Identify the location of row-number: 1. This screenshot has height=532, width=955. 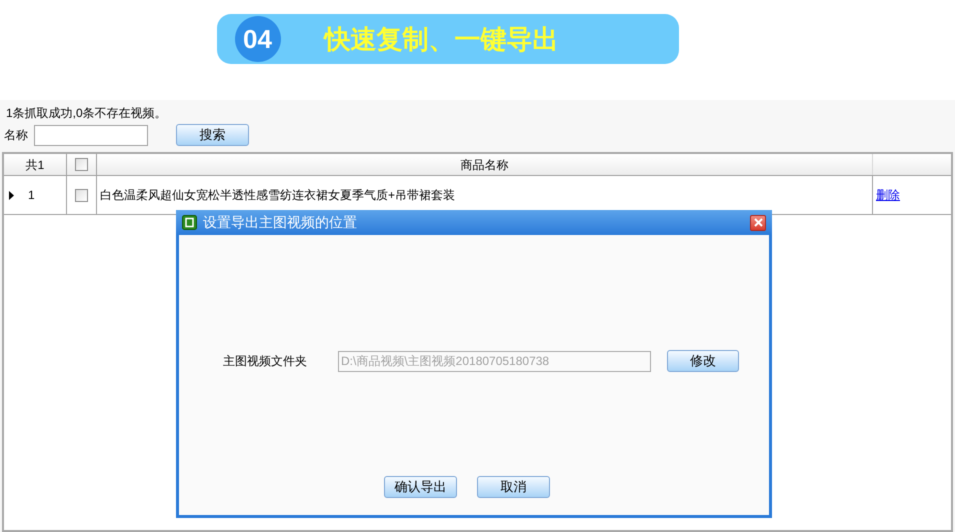
(31, 195).